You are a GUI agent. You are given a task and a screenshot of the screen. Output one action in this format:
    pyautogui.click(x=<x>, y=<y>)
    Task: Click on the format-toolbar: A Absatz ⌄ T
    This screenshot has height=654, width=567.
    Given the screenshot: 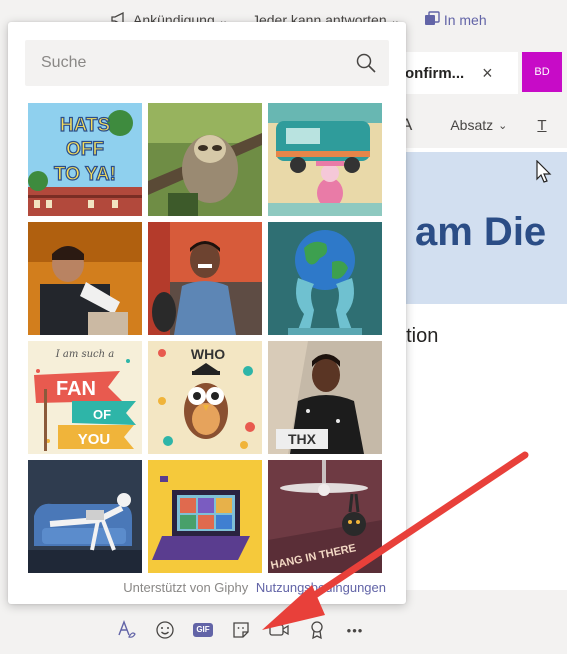 What is the action you would take?
    pyautogui.click(x=481, y=125)
    